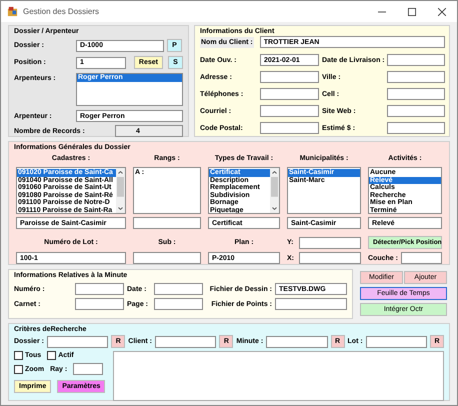  Describe the element at coordinates (167, 223) in the screenshot. I see `selection-field` at that location.